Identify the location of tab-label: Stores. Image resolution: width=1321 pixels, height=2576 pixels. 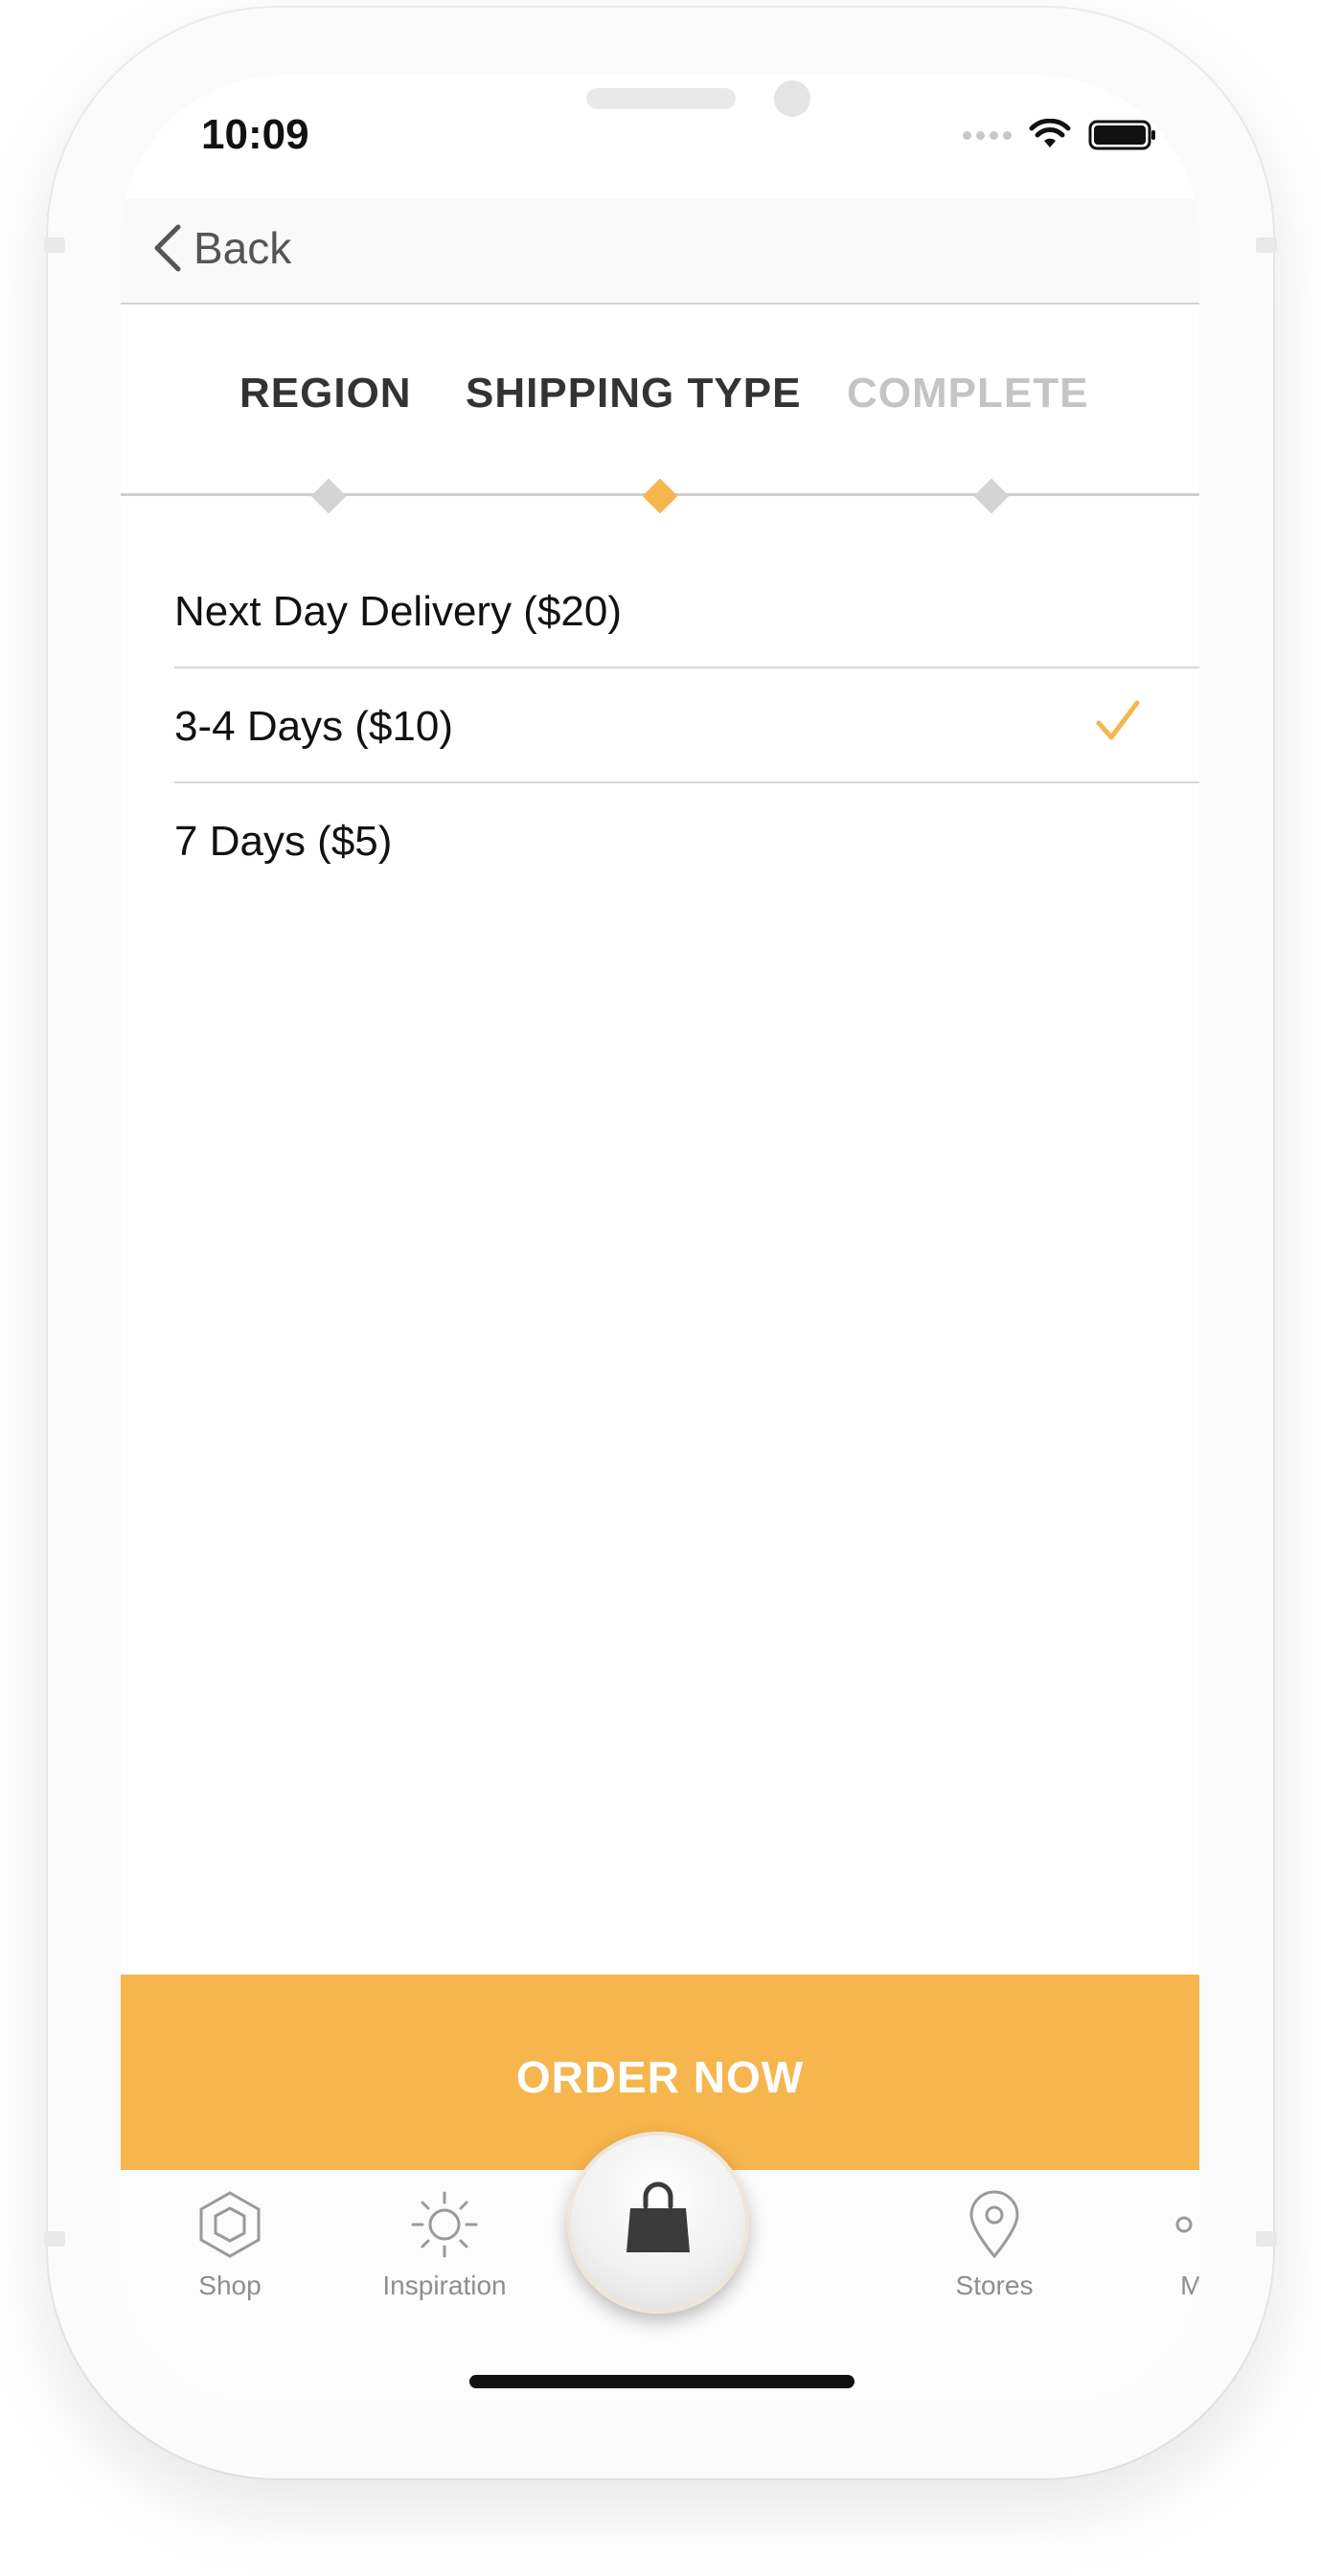
(994, 2285).